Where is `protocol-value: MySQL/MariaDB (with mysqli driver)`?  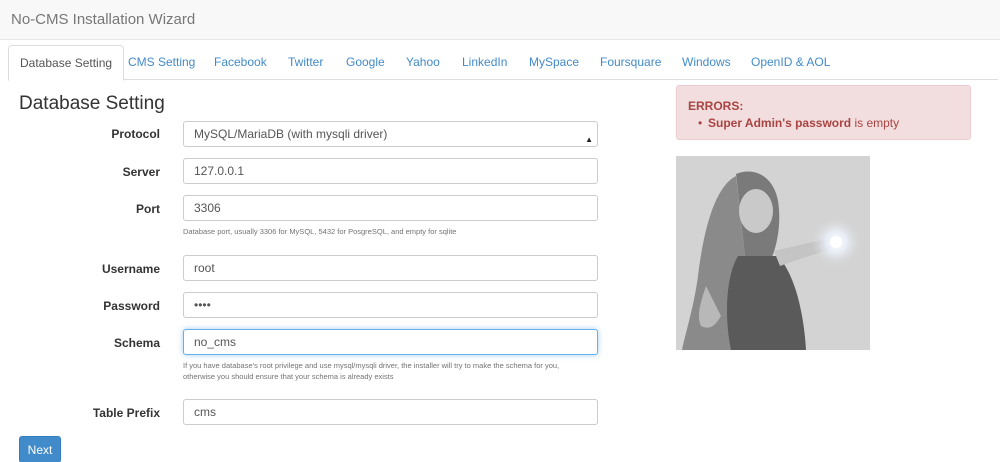 protocol-value: MySQL/MariaDB (with mysqli driver) is located at coordinates (291, 134).